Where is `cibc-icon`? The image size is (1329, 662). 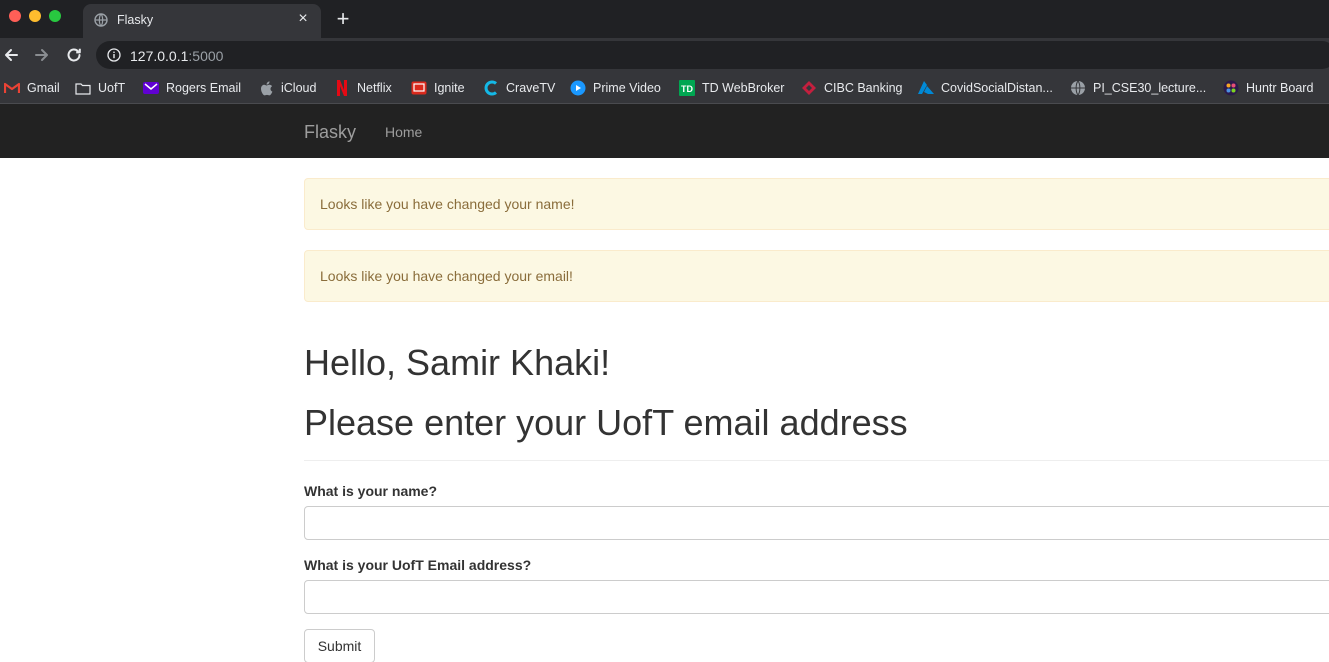
cibc-icon is located at coordinates (809, 88).